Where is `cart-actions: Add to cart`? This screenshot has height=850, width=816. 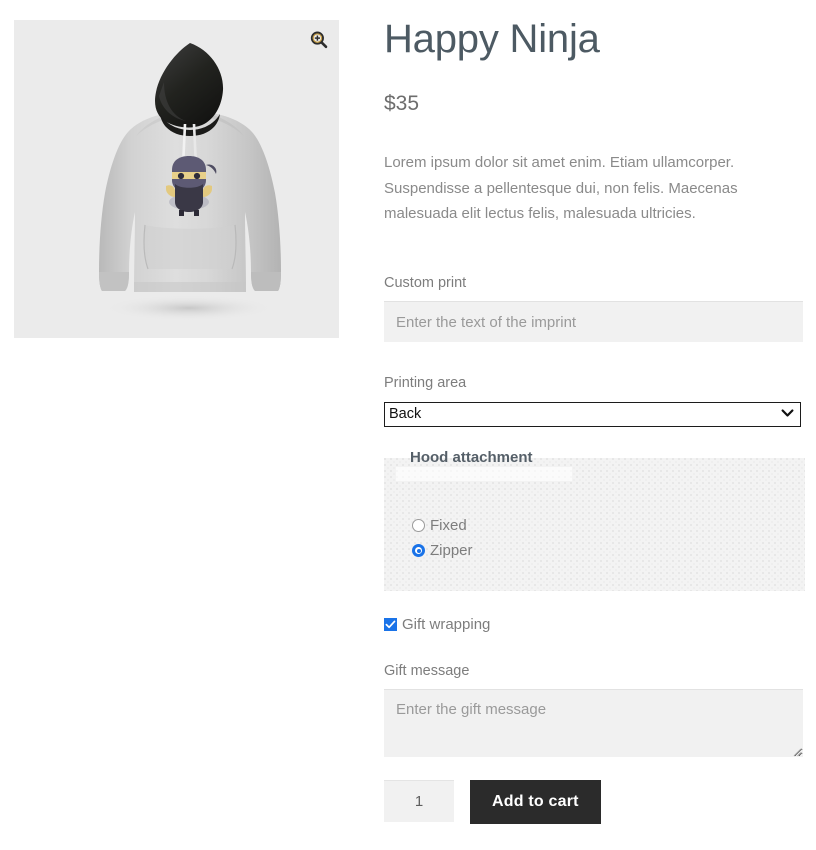
cart-actions: Add to cart is located at coordinates (594, 802).